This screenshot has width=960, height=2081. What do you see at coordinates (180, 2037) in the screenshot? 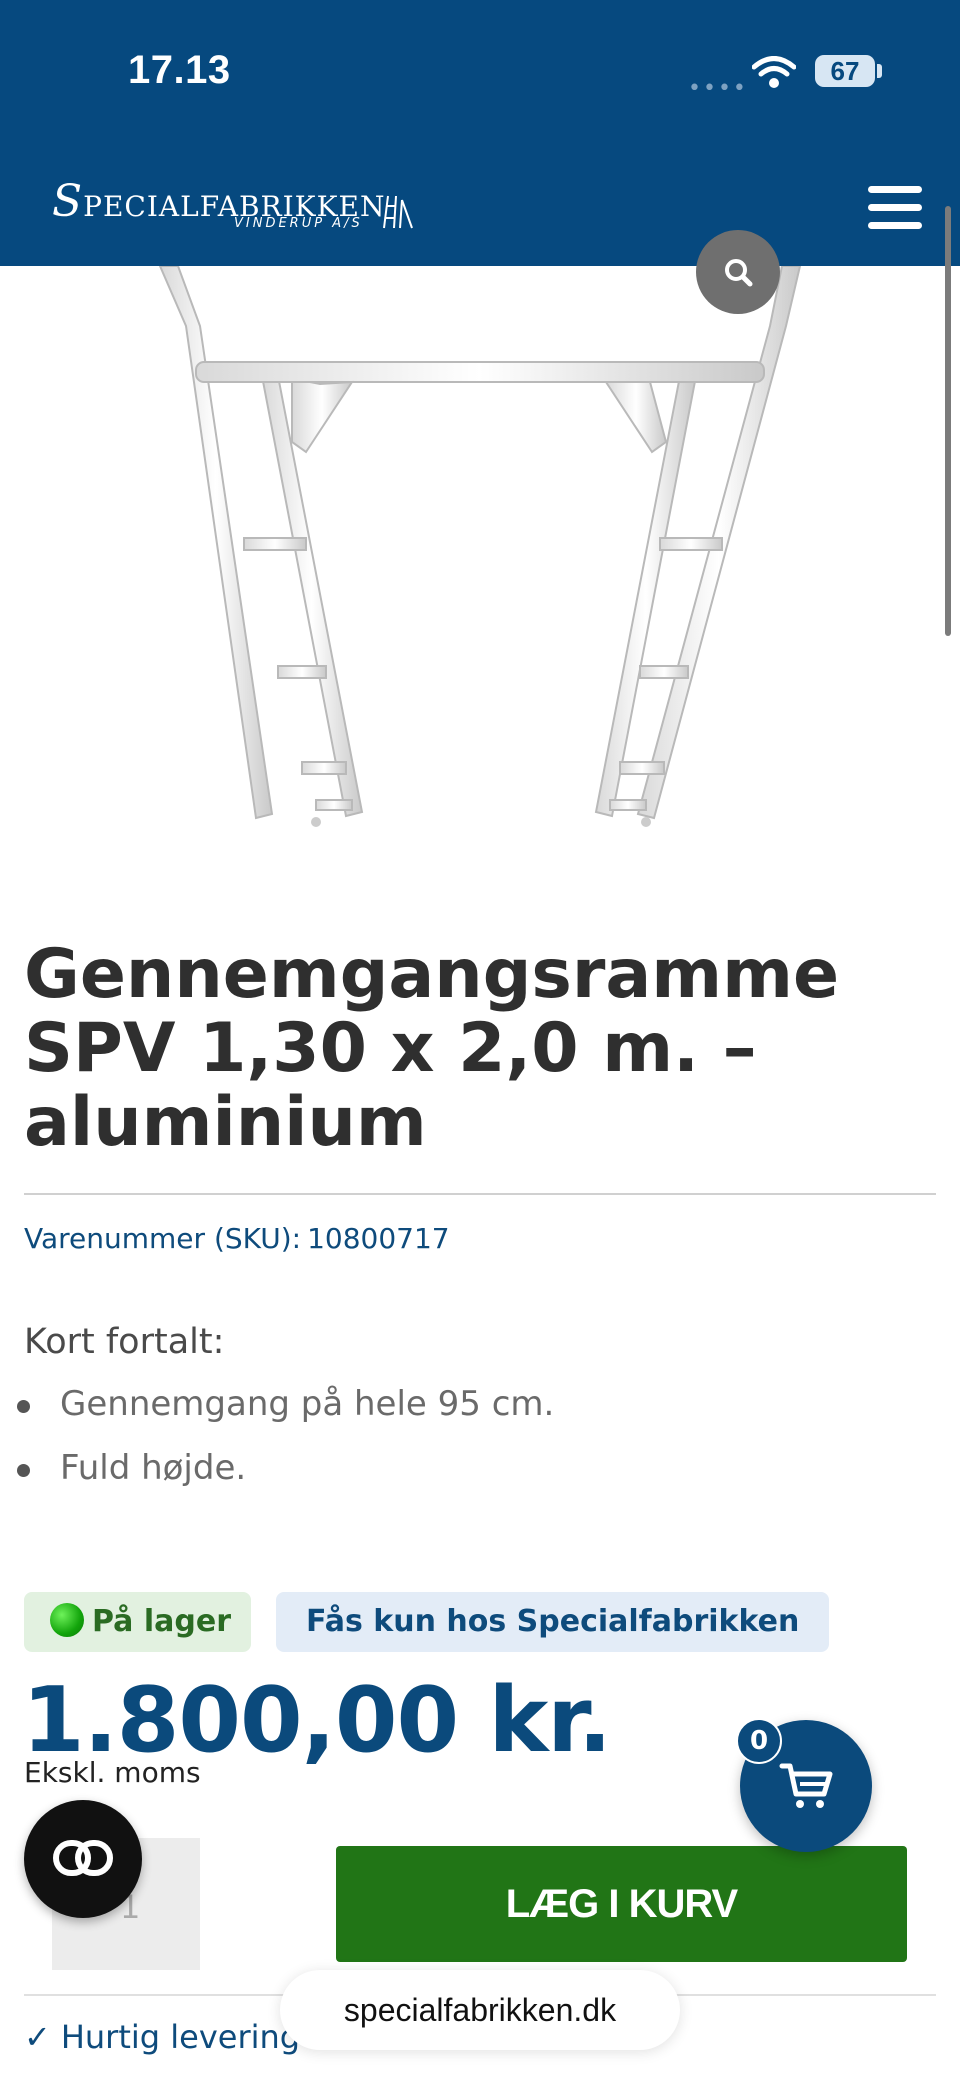
I see `usp-label: Hurtig levering` at bounding box center [180, 2037].